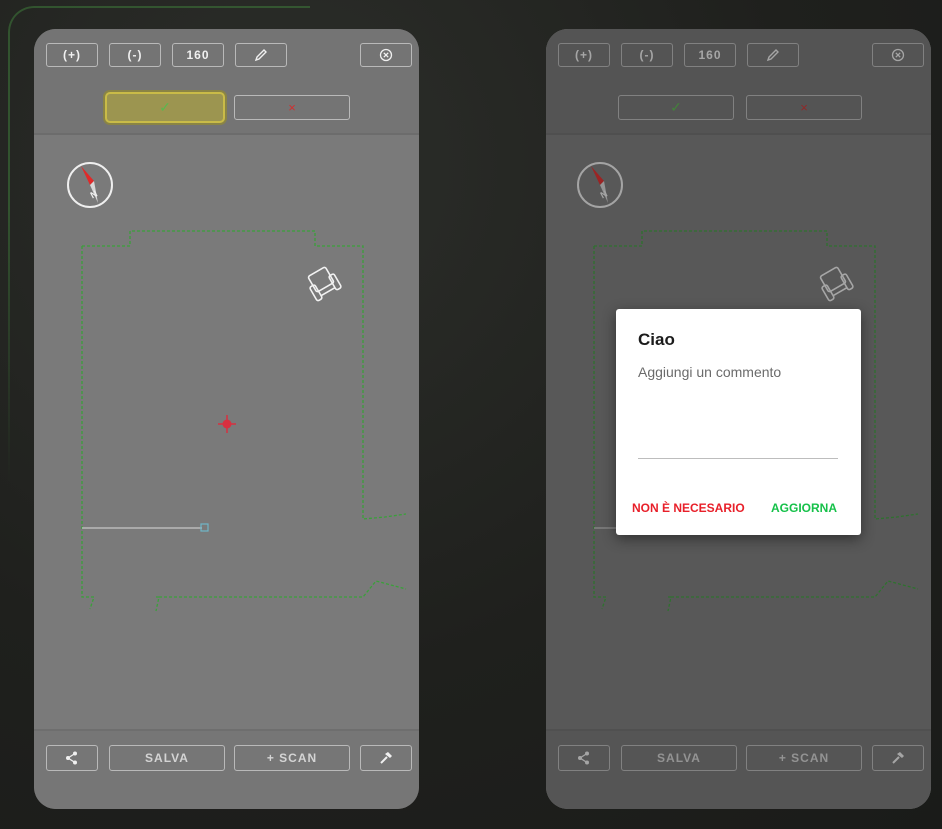  What do you see at coordinates (688, 508) in the screenshot?
I see `not-needed-button: NON È NECESARIO` at bounding box center [688, 508].